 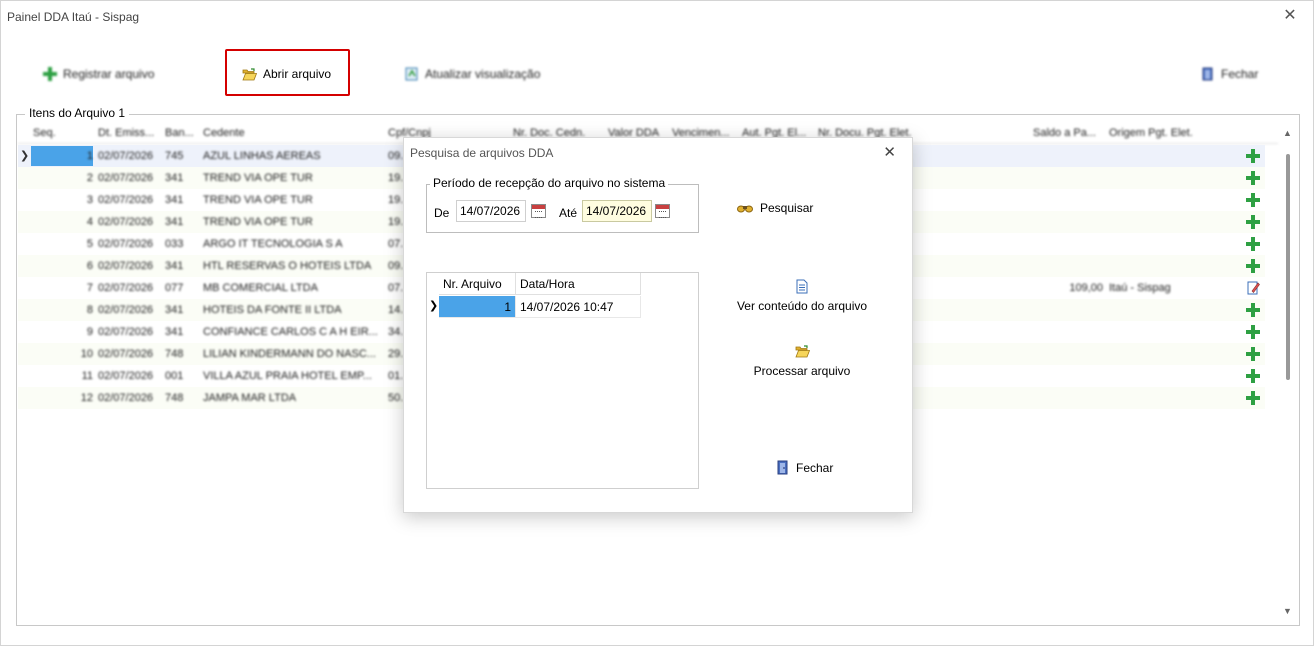 What do you see at coordinates (182, 156) in the screenshot?
I see `cell-bank: 745` at bounding box center [182, 156].